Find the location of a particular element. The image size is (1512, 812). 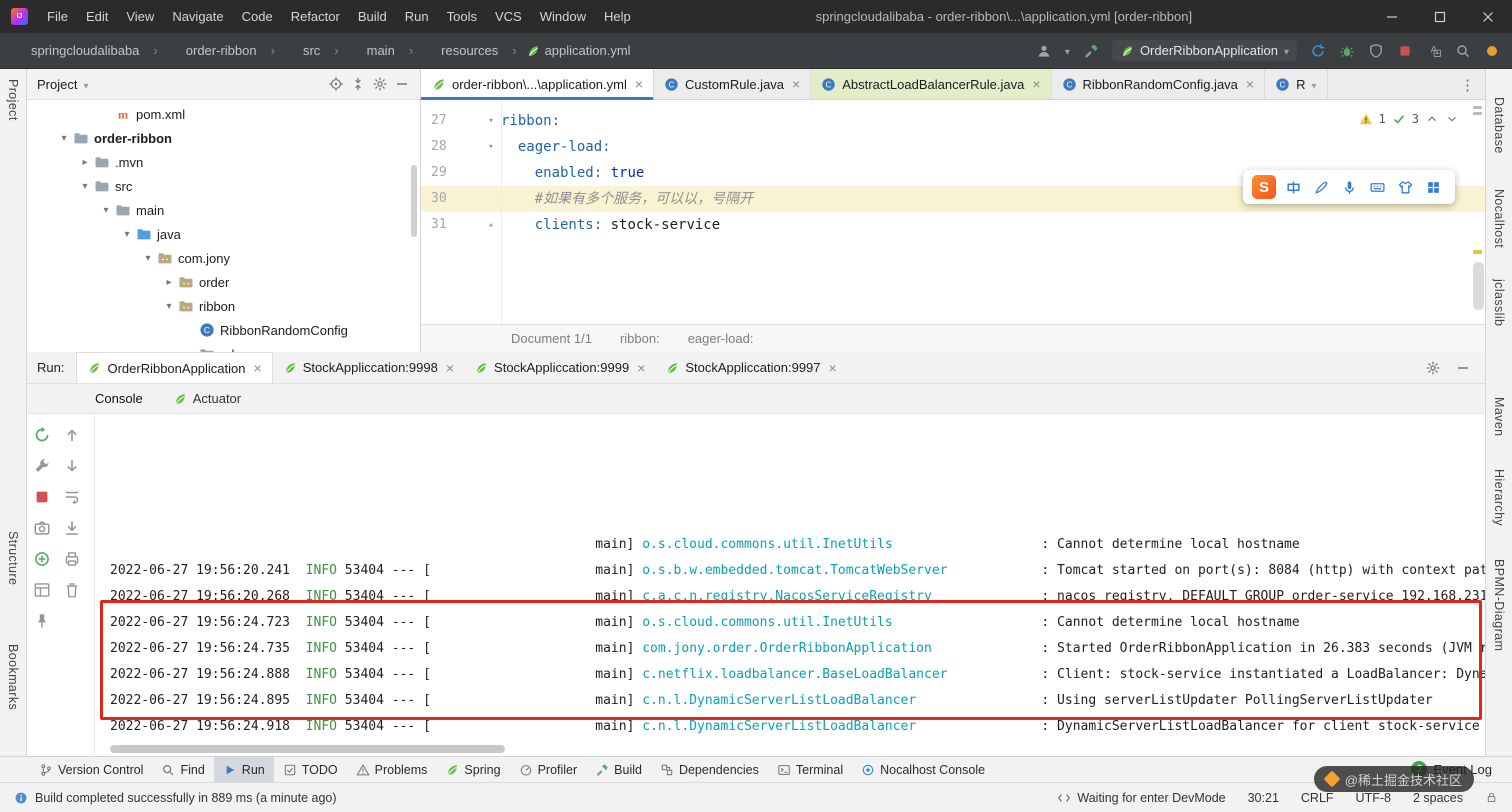

maximize-button is located at coordinates (1440, 16).